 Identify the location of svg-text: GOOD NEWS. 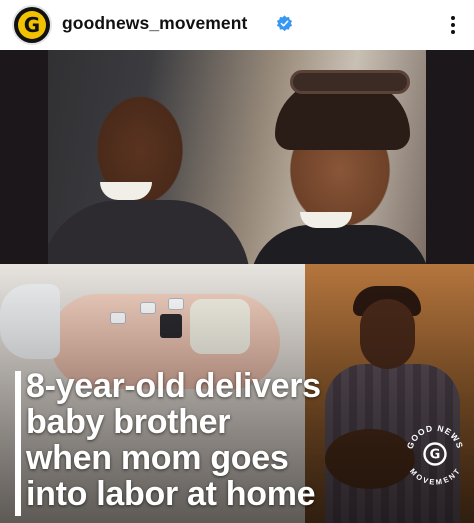
(435, 436).